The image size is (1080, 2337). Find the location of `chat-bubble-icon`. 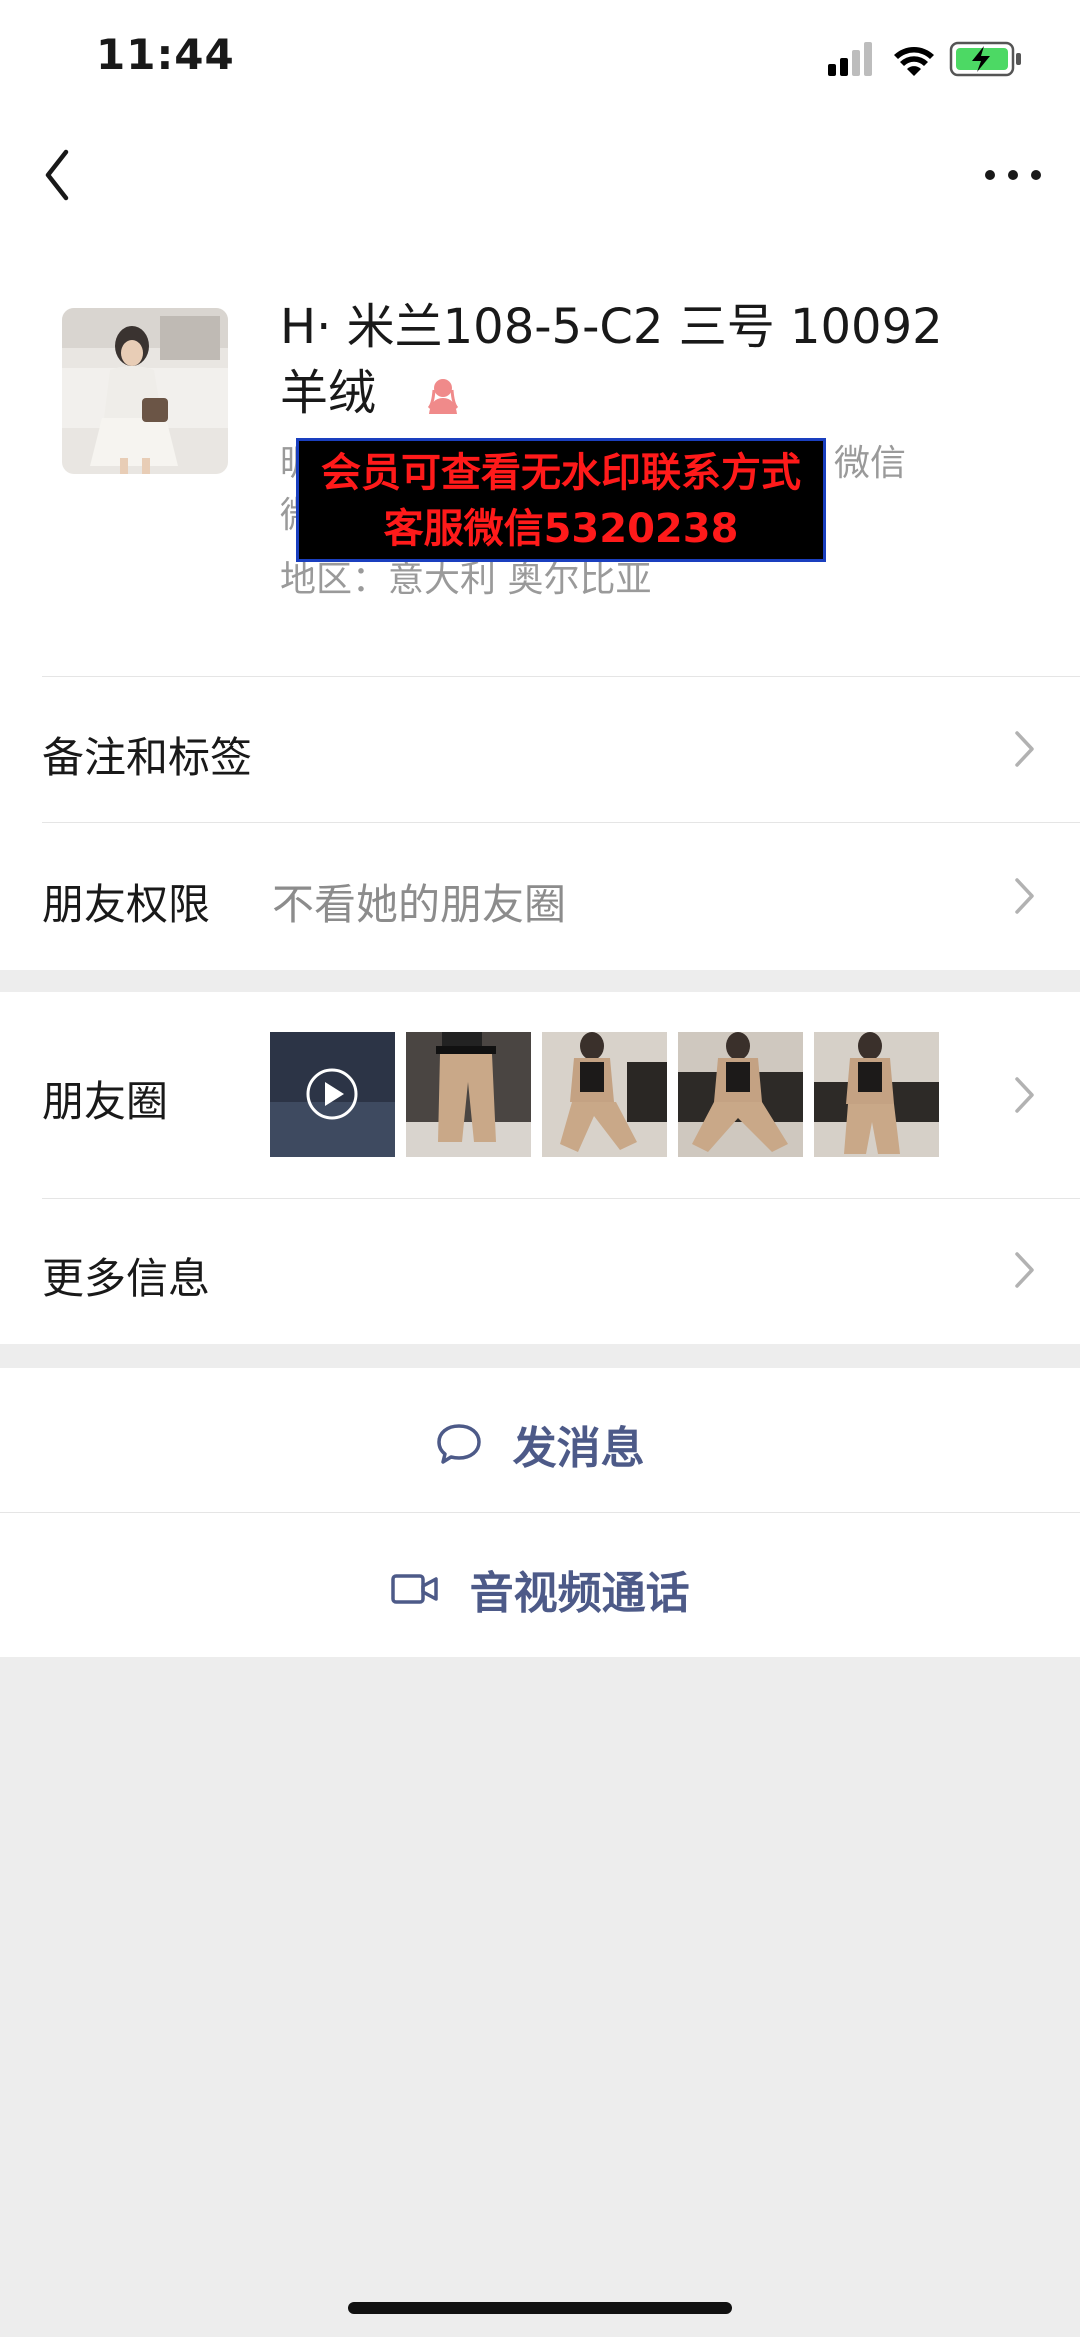

chat-bubble-icon is located at coordinates (459, 1444).